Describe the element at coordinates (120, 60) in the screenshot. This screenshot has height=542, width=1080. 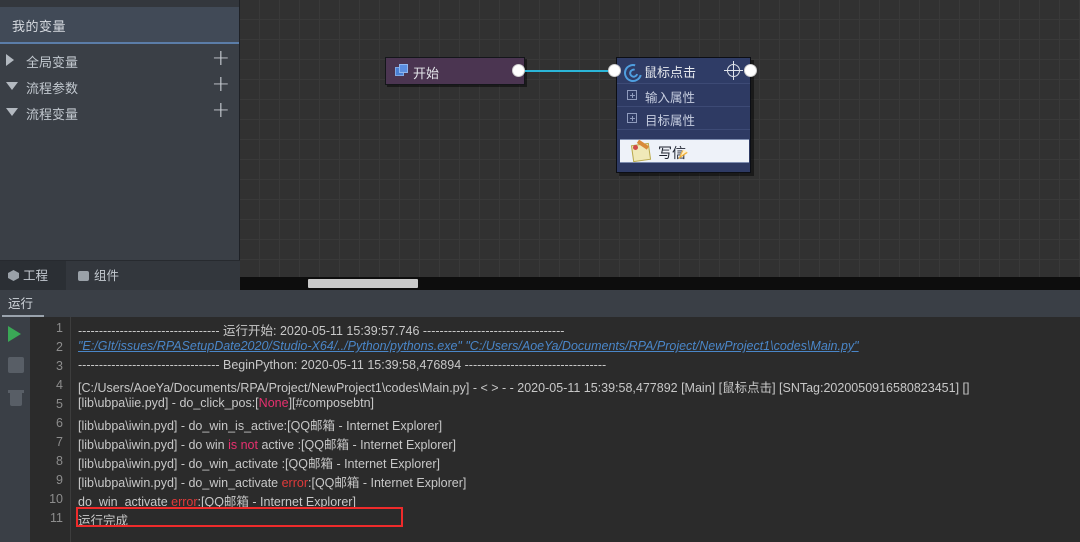
I see `tree-row-global-variables: 全局变量 +` at that location.